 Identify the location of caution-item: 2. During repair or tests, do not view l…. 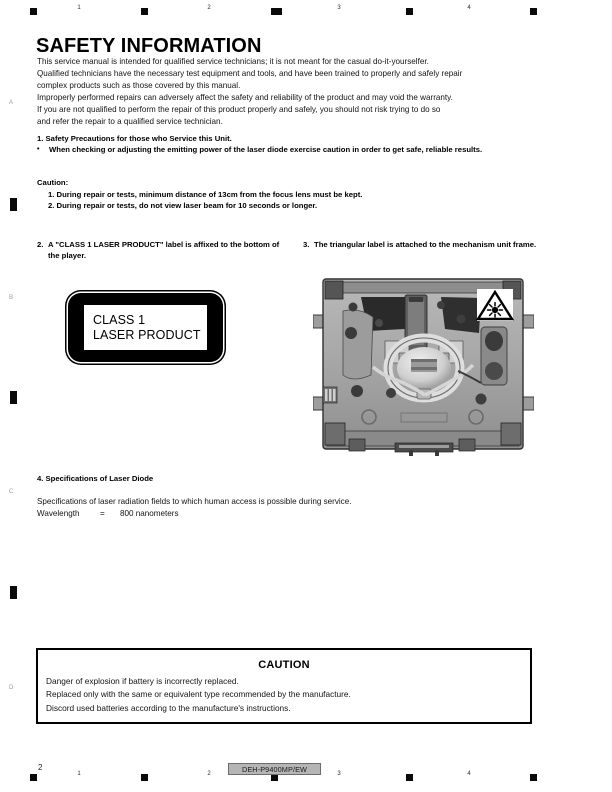
(183, 206).